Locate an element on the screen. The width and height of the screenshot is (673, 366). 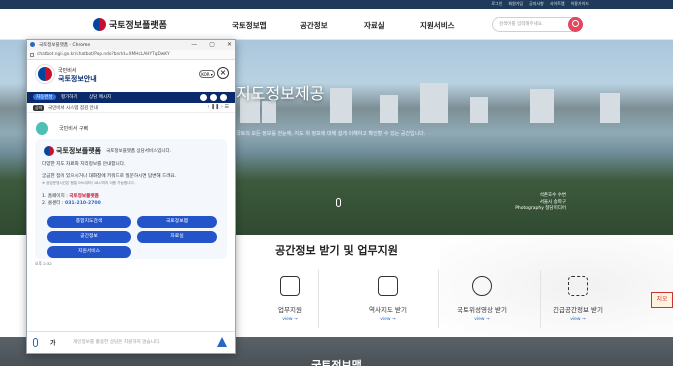
speaker-icon is located at coordinates (203, 97).